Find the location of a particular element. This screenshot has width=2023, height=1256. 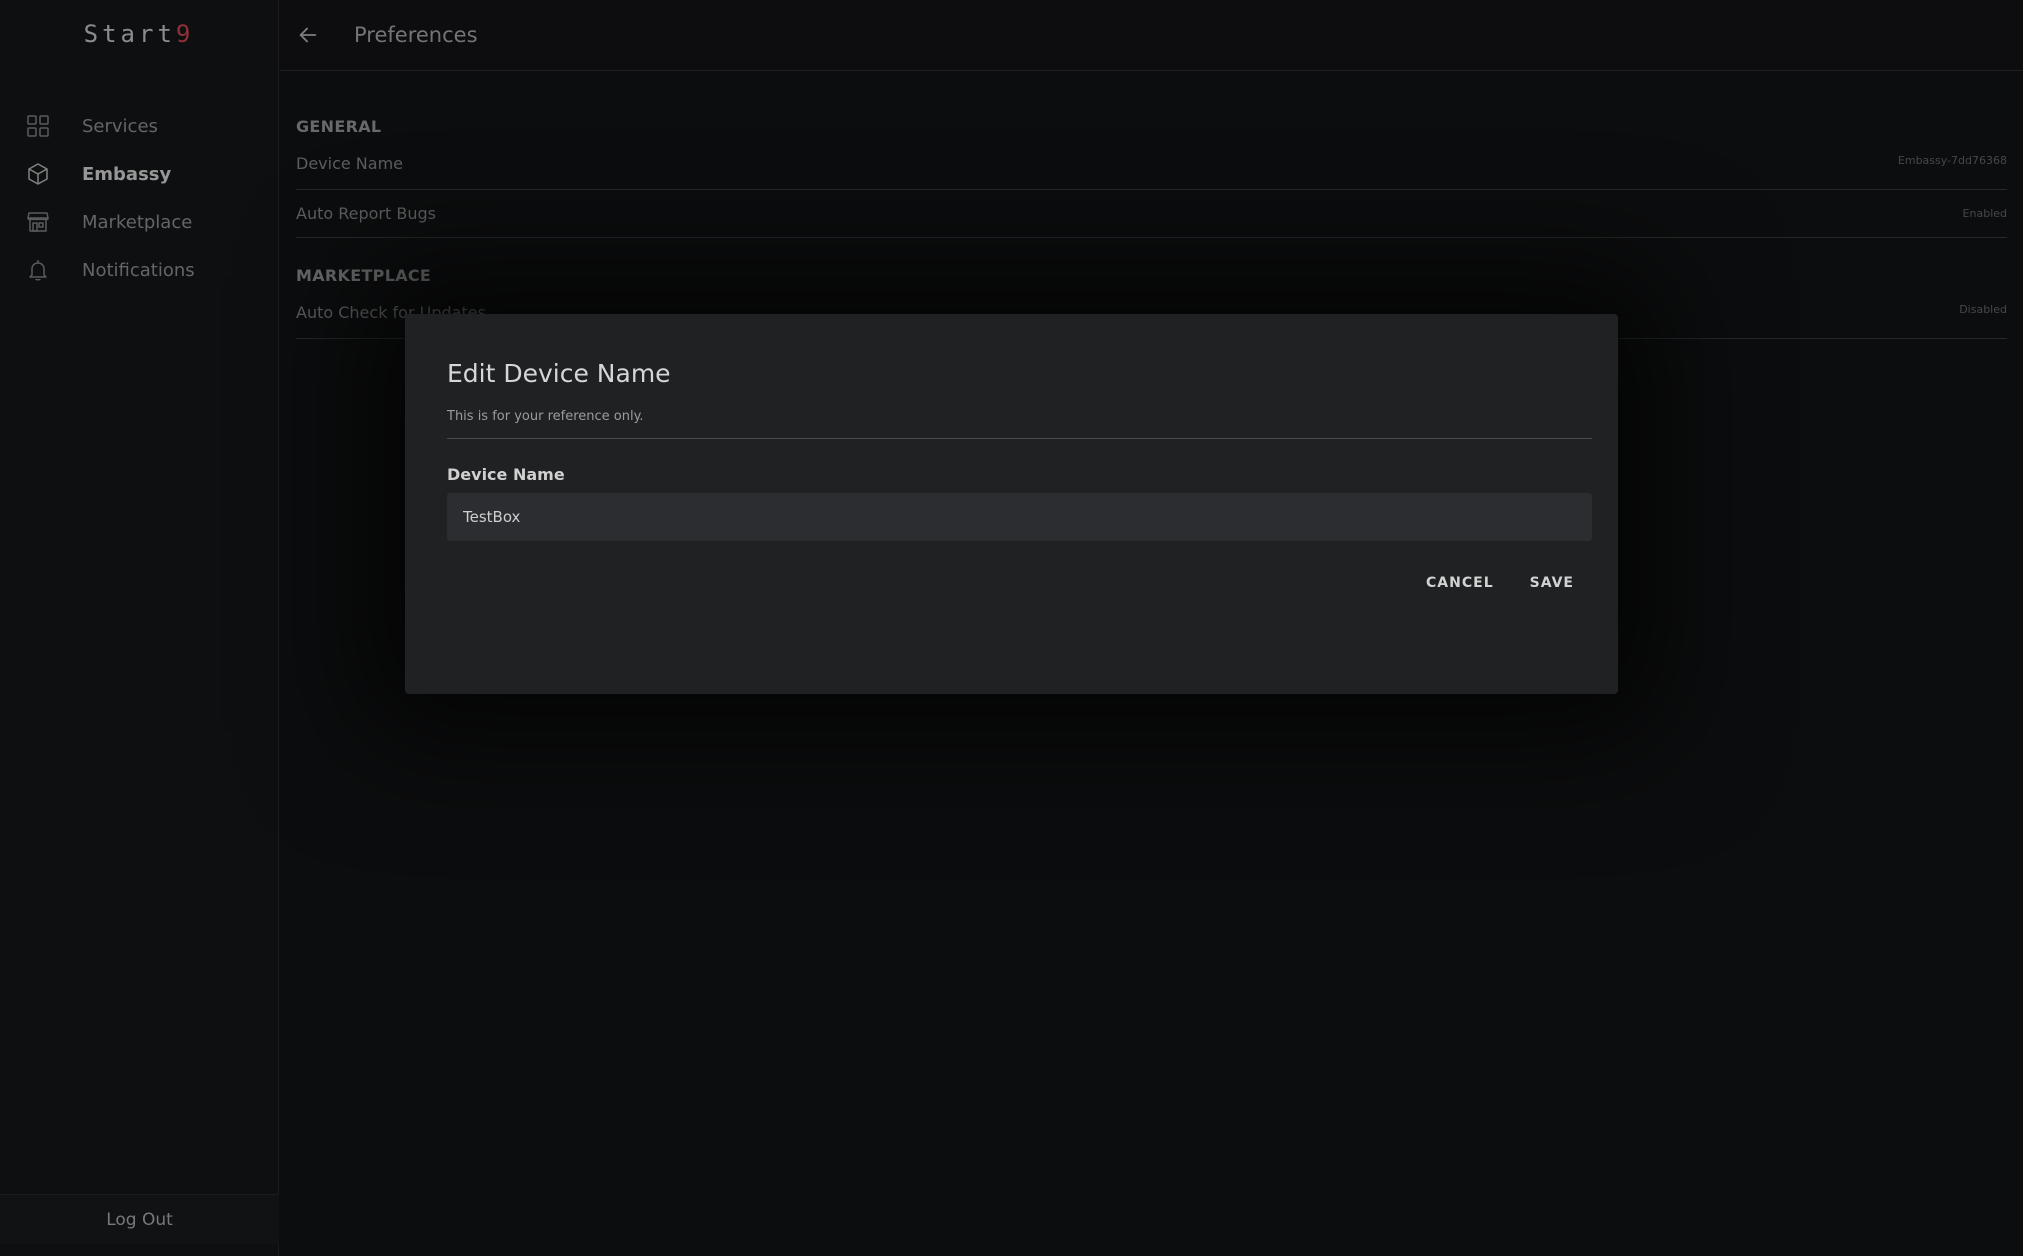

cancel-button: CANCEL is located at coordinates (1460, 583).